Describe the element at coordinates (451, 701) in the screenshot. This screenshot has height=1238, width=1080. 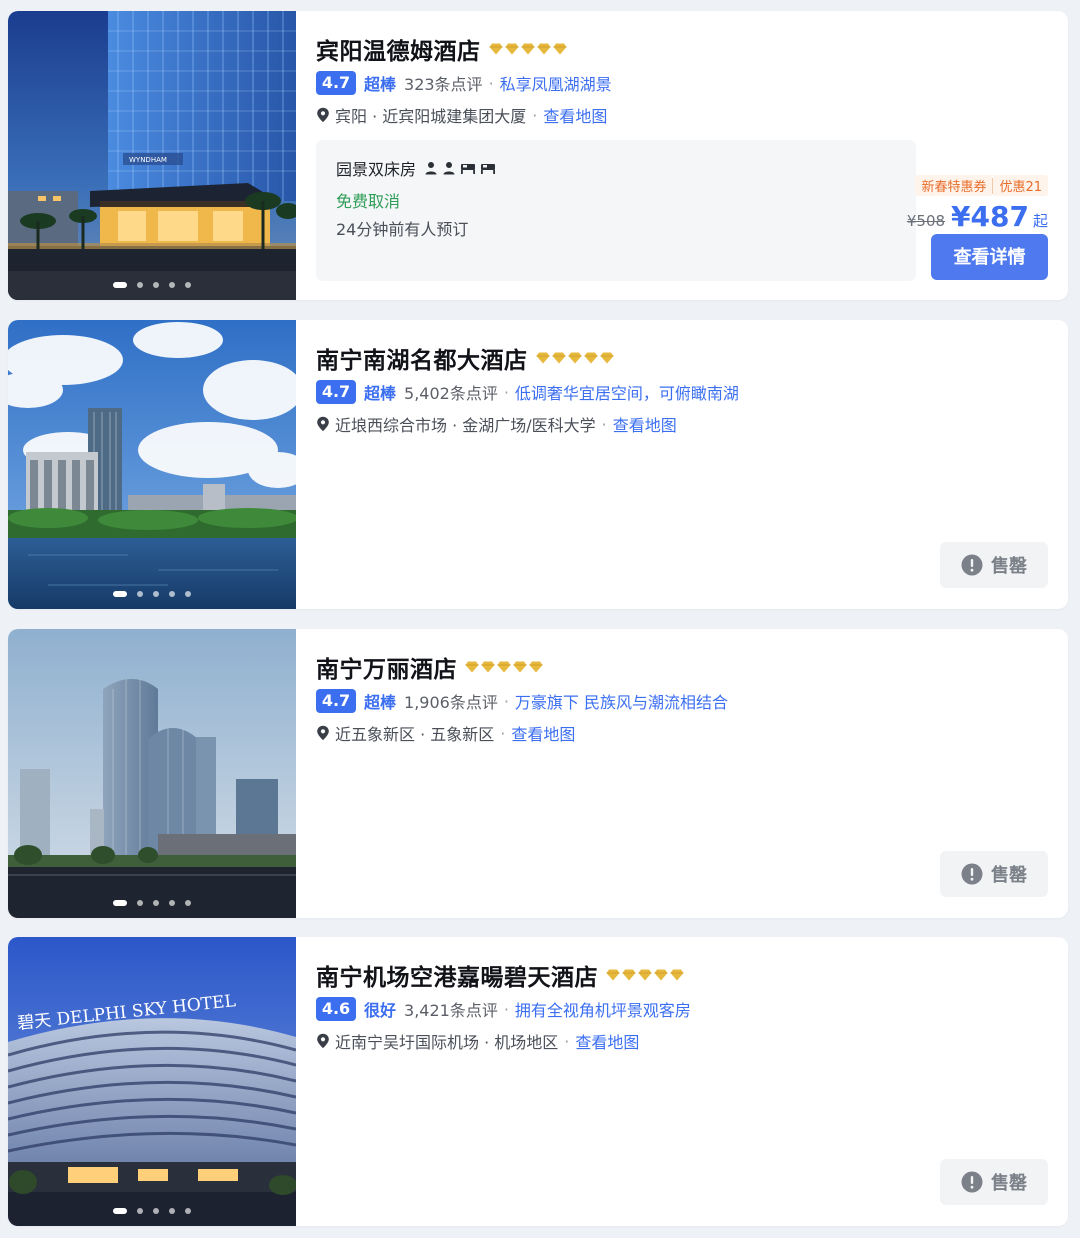
I see `review-count: 1,906条点评` at that location.